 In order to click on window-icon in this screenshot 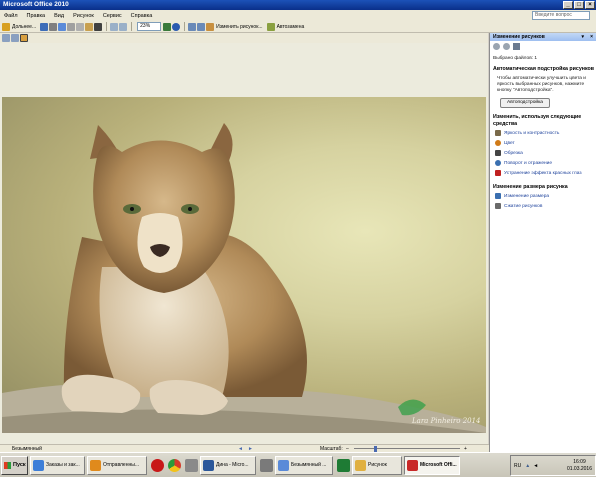, I will do `click(283, 465)`.